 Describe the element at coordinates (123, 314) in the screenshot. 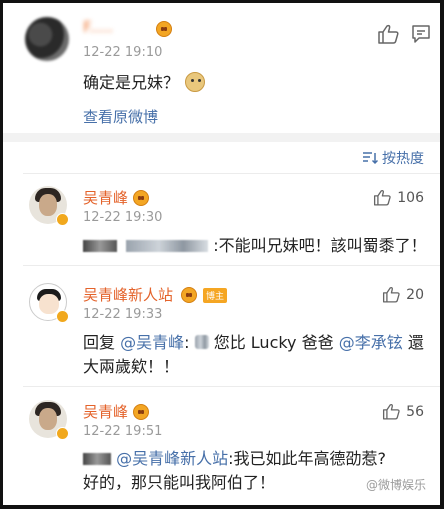

I see `comment-time: 12-22 19:33` at that location.